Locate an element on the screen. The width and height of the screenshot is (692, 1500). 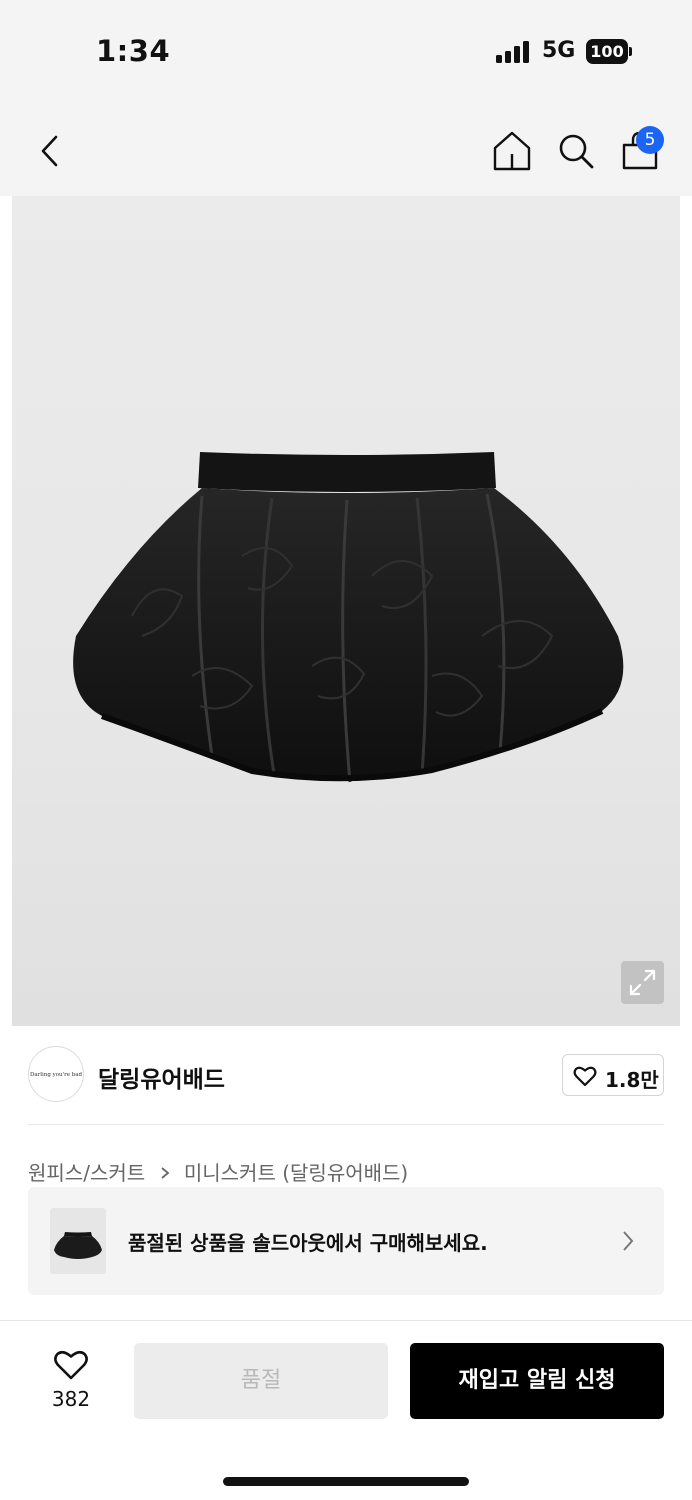
home-icon is located at coordinates (512, 151).